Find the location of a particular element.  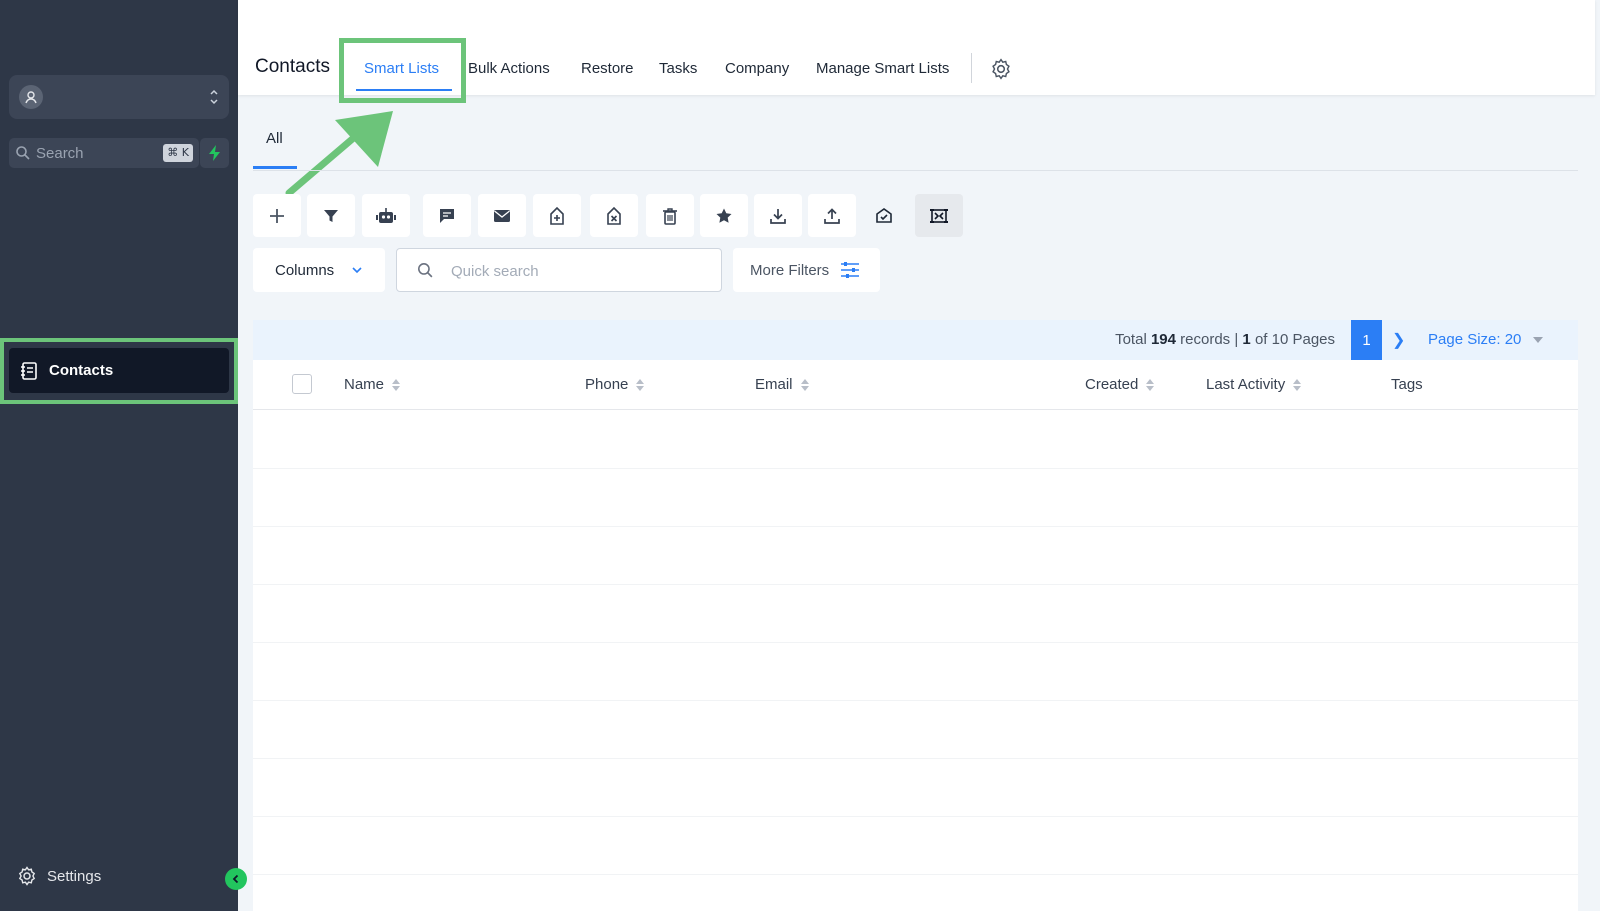

column-header-tags: Tags is located at coordinates (1407, 384).